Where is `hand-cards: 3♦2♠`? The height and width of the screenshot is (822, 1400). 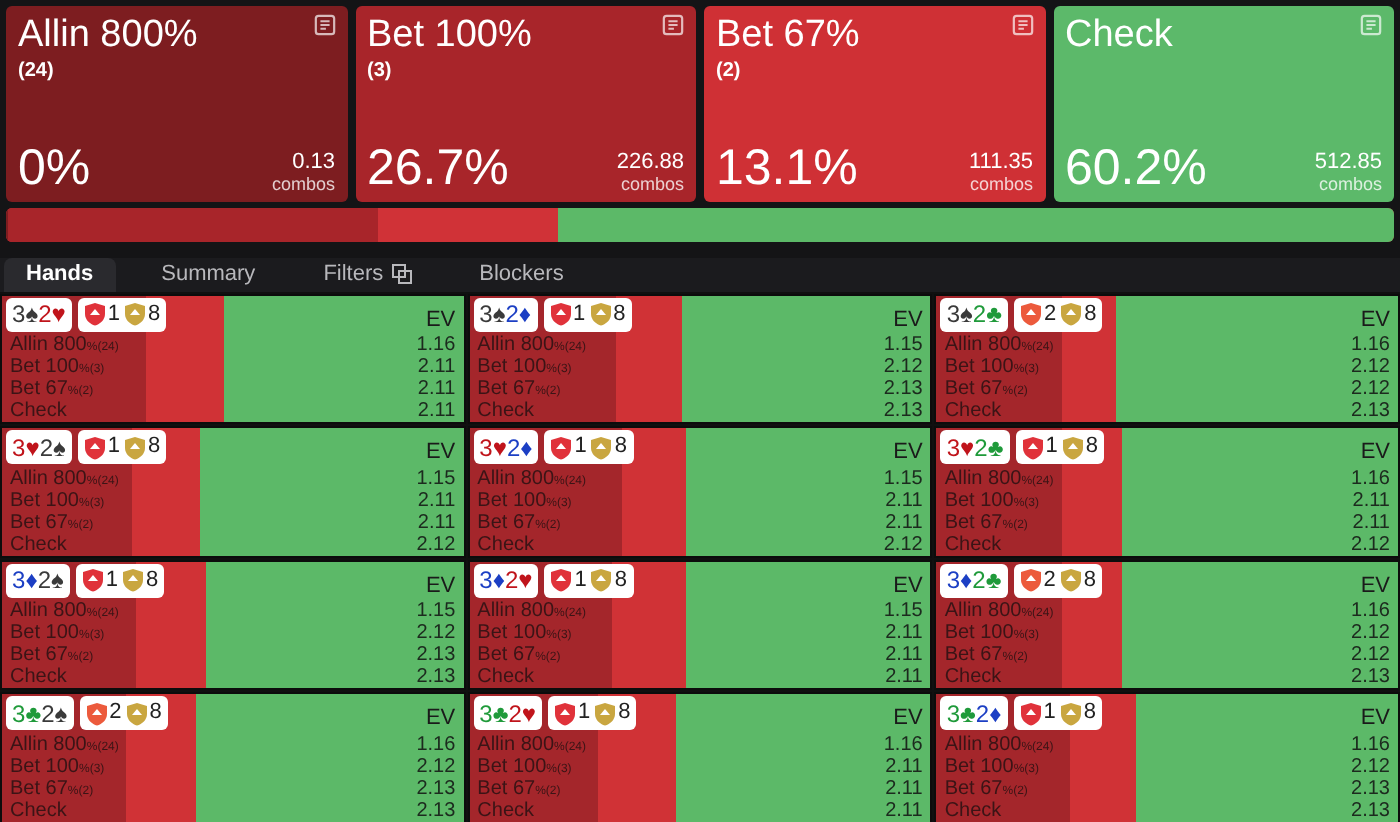
hand-cards: 3♦2♠ is located at coordinates (38, 580).